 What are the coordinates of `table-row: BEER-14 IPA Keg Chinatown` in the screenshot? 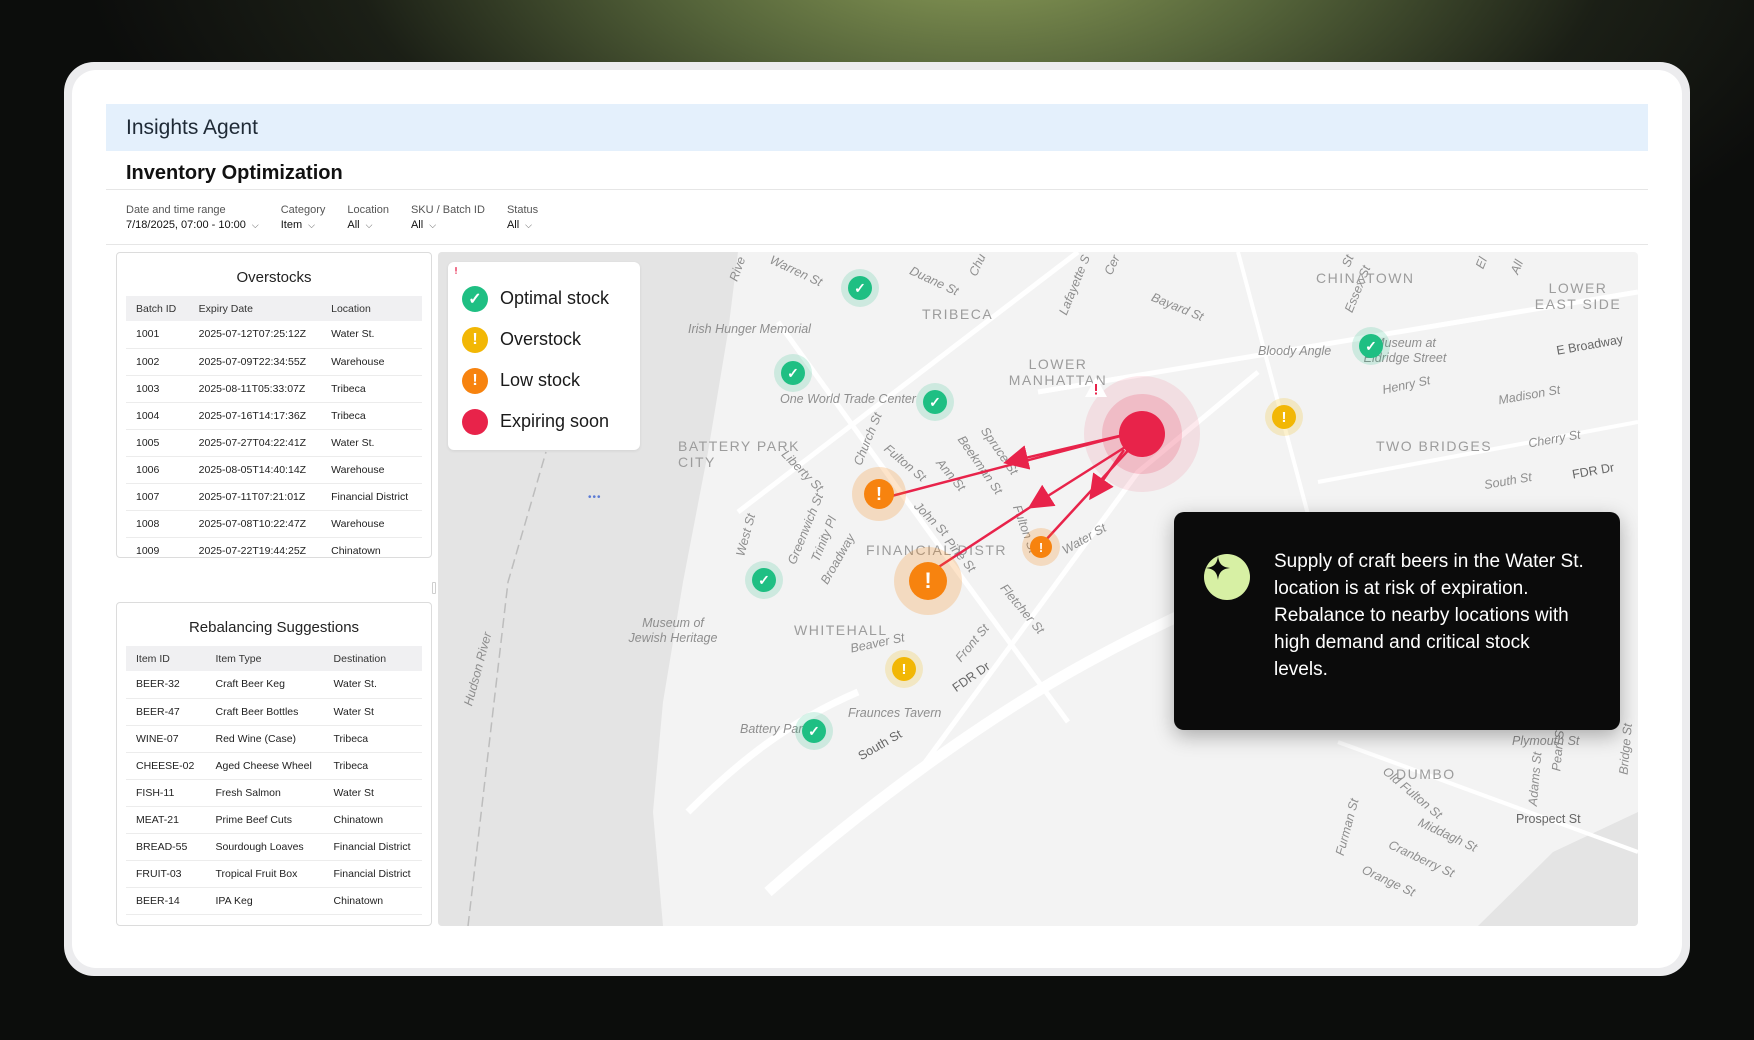 It's located at (274, 901).